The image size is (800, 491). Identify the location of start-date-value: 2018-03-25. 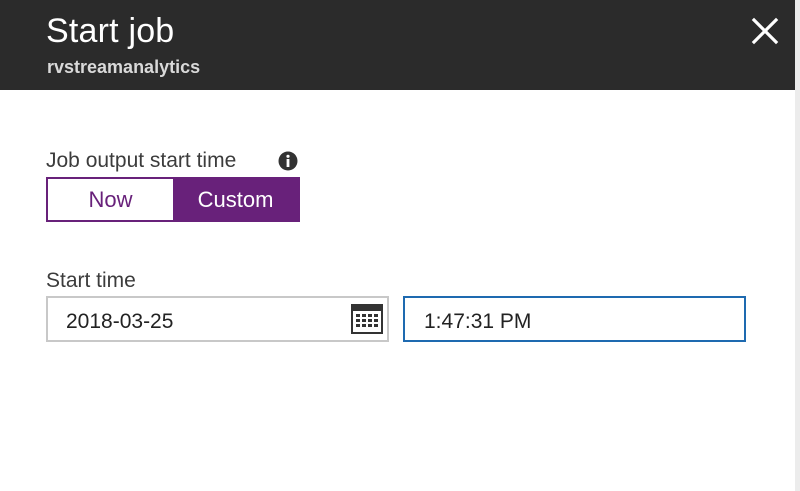
(120, 321).